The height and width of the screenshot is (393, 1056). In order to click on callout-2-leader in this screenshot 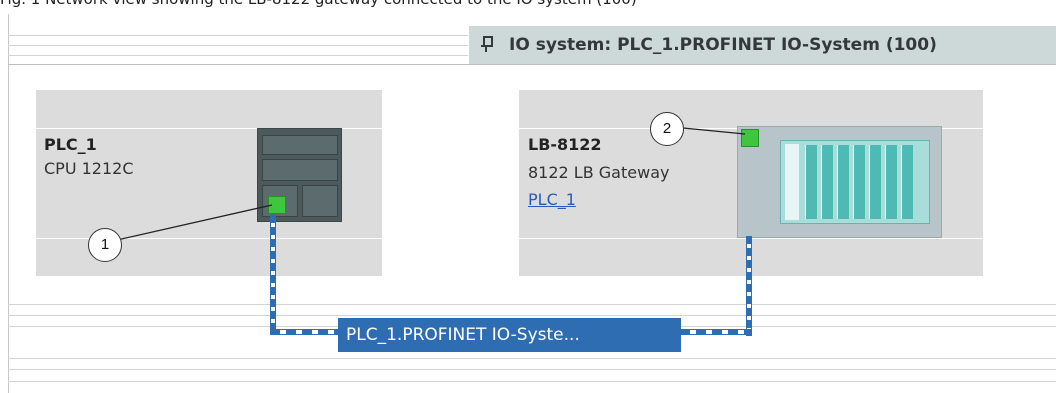, I will do `click(714, 131)`.